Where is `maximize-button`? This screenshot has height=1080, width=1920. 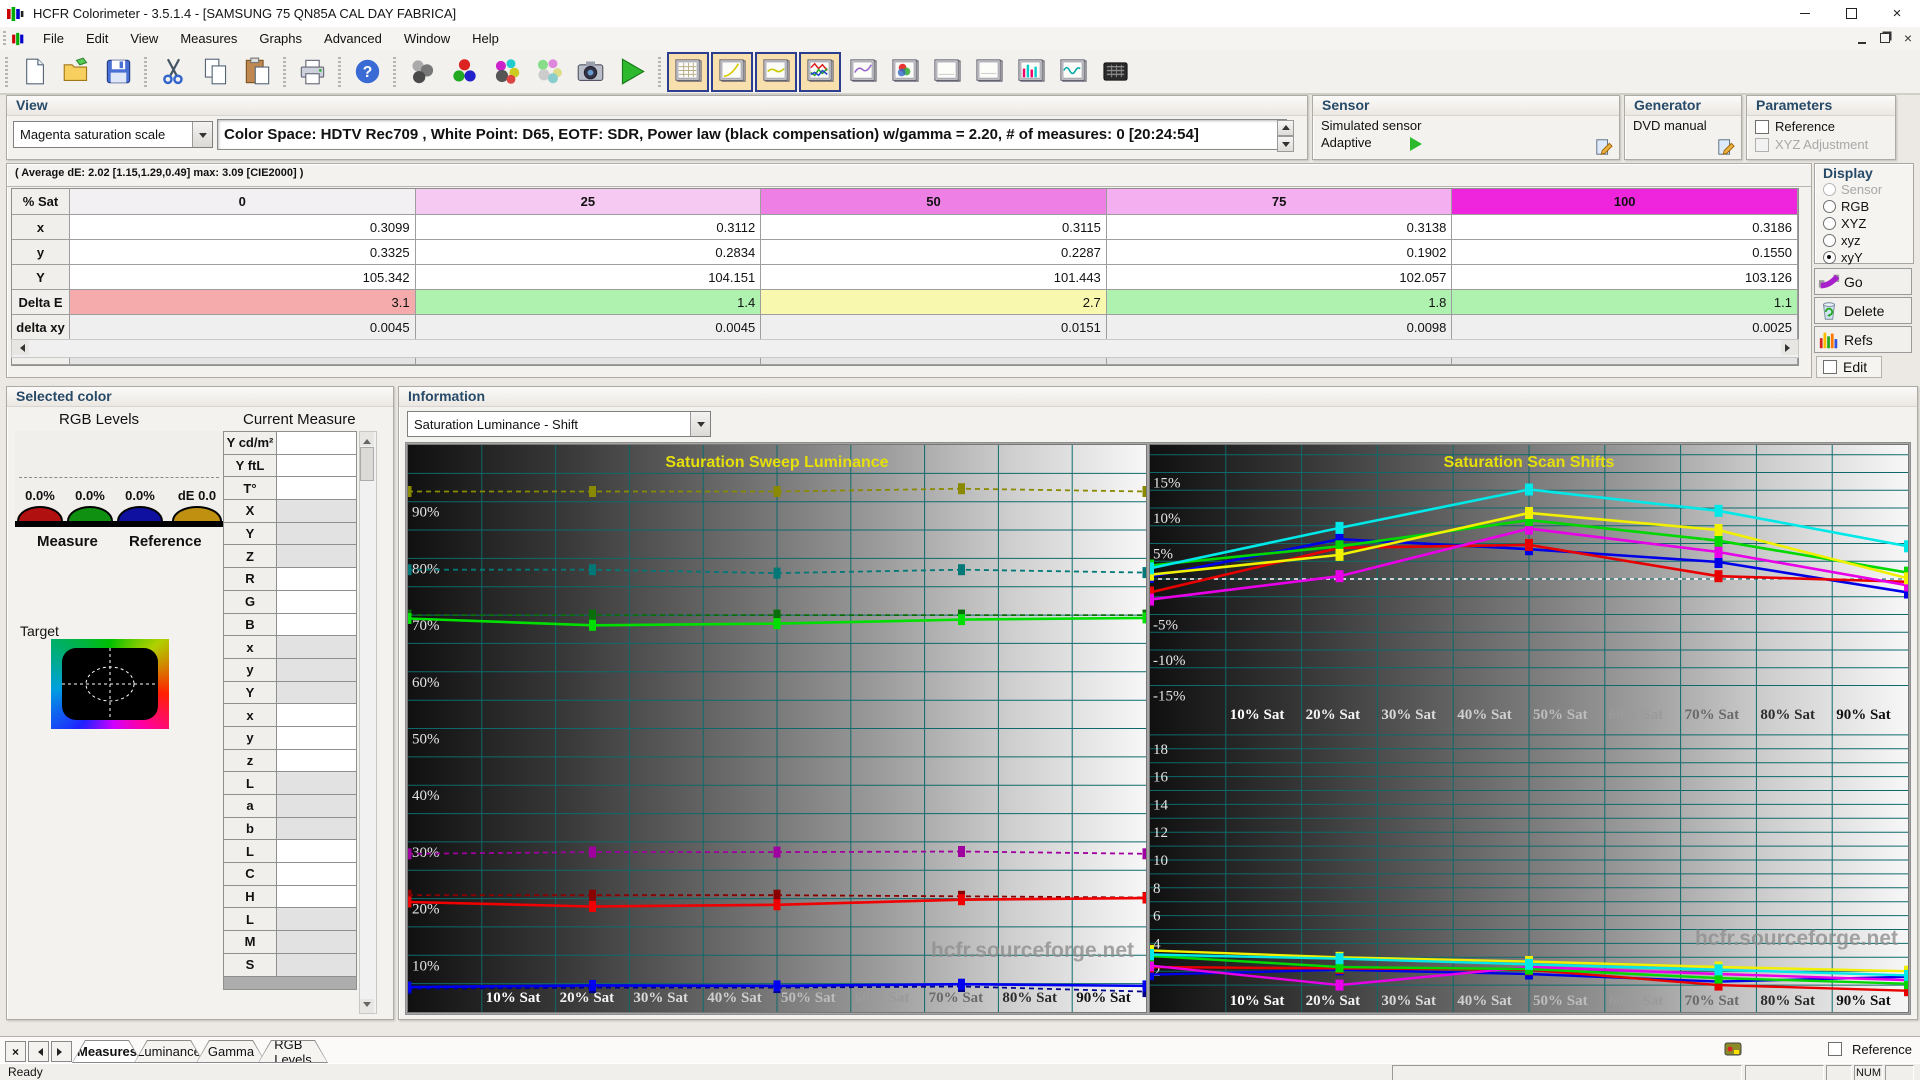 maximize-button is located at coordinates (1851, 13).